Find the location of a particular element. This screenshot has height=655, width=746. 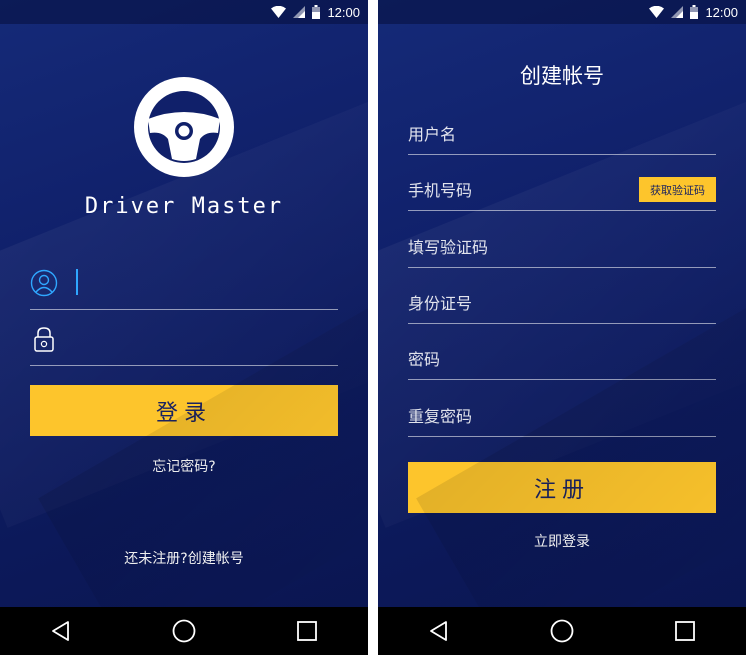

phone-field: 获取验证码 is located at coordinates (562, 191).